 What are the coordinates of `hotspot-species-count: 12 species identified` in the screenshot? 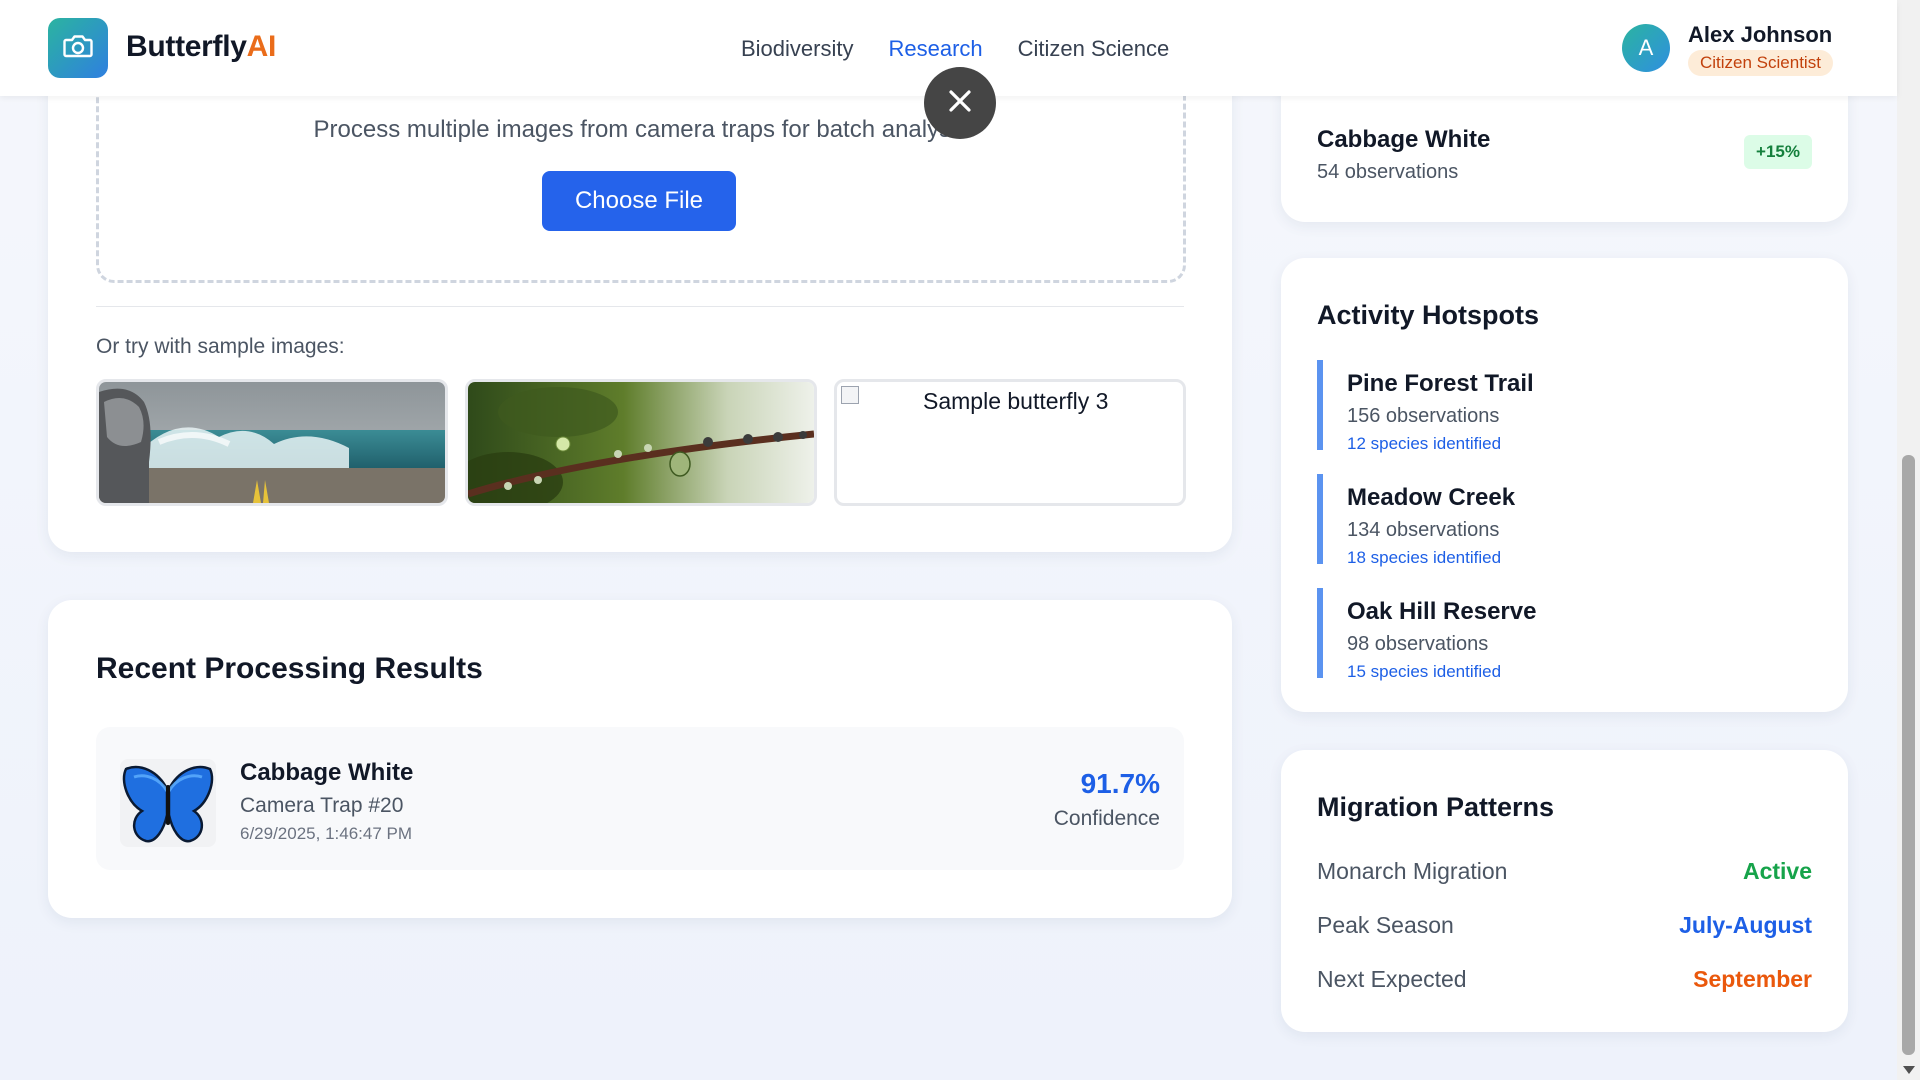 It's located at (1424, 443).